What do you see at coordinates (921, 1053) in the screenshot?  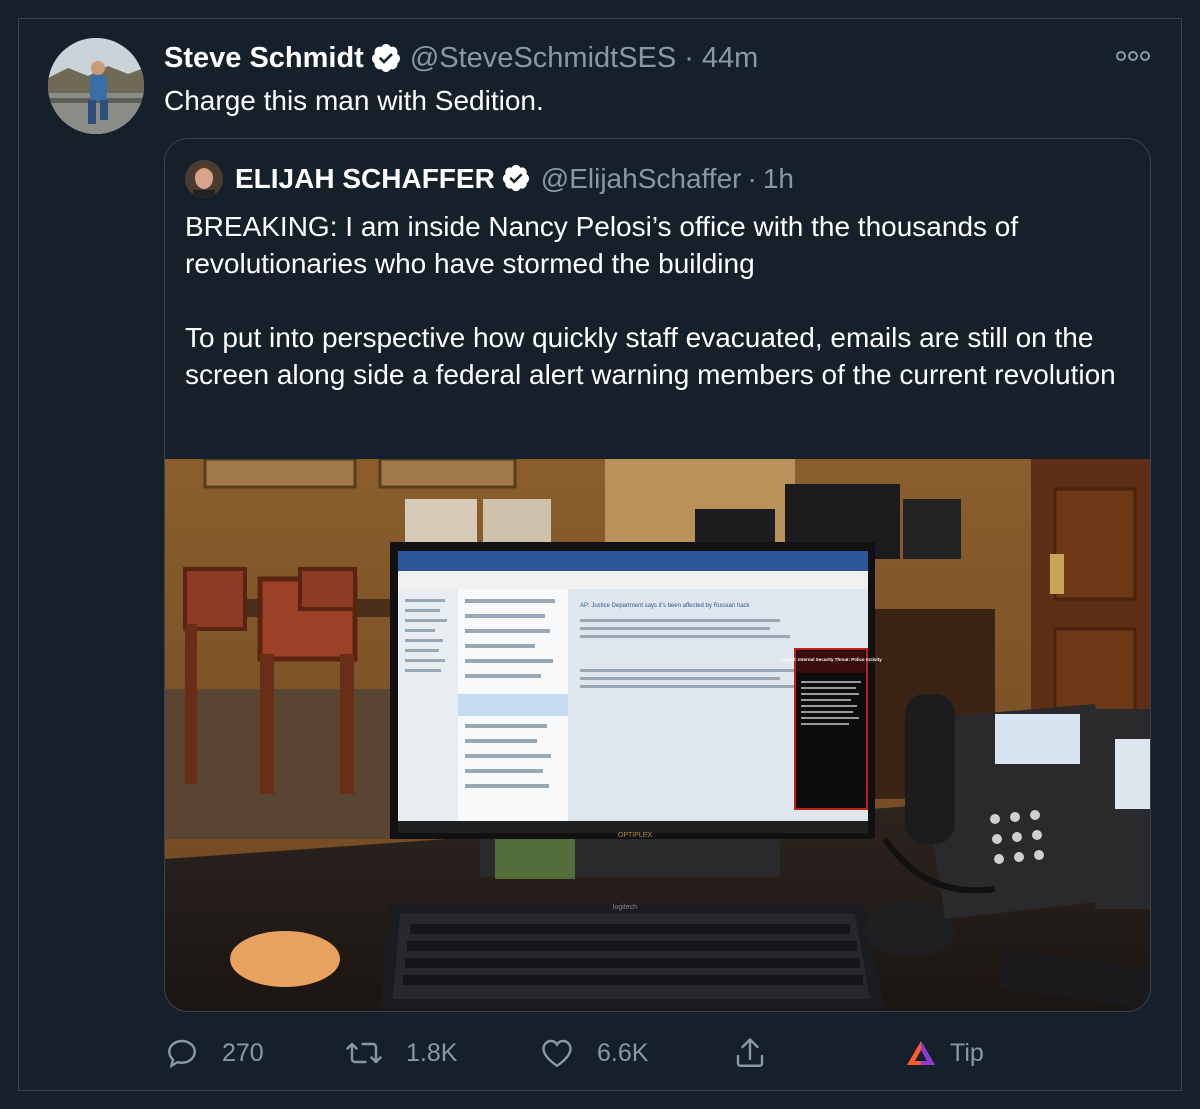 I see `tip-icon` at bounding box center [921, 1053].